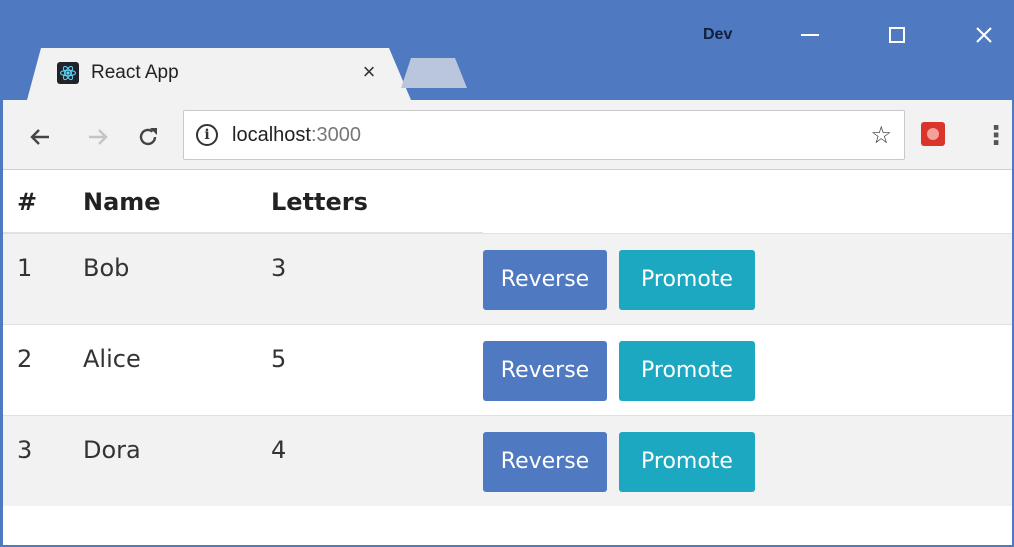 This screenshot has width=1014, height=547. Describe the element at coordinates (377, 202) in the screenshot. I see `header-letters: Letters` at that location.